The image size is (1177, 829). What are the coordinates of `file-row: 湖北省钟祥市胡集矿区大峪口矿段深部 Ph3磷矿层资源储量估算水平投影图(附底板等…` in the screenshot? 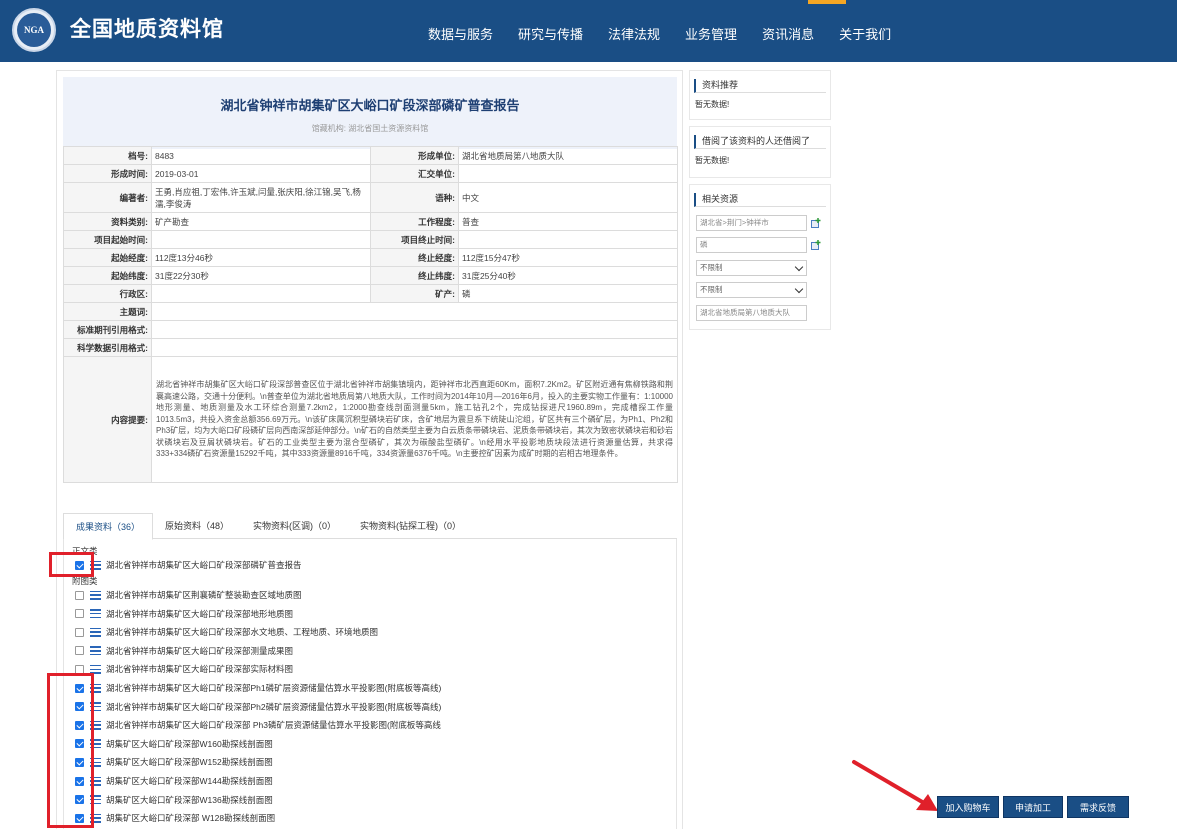 It's located at (258, 725).